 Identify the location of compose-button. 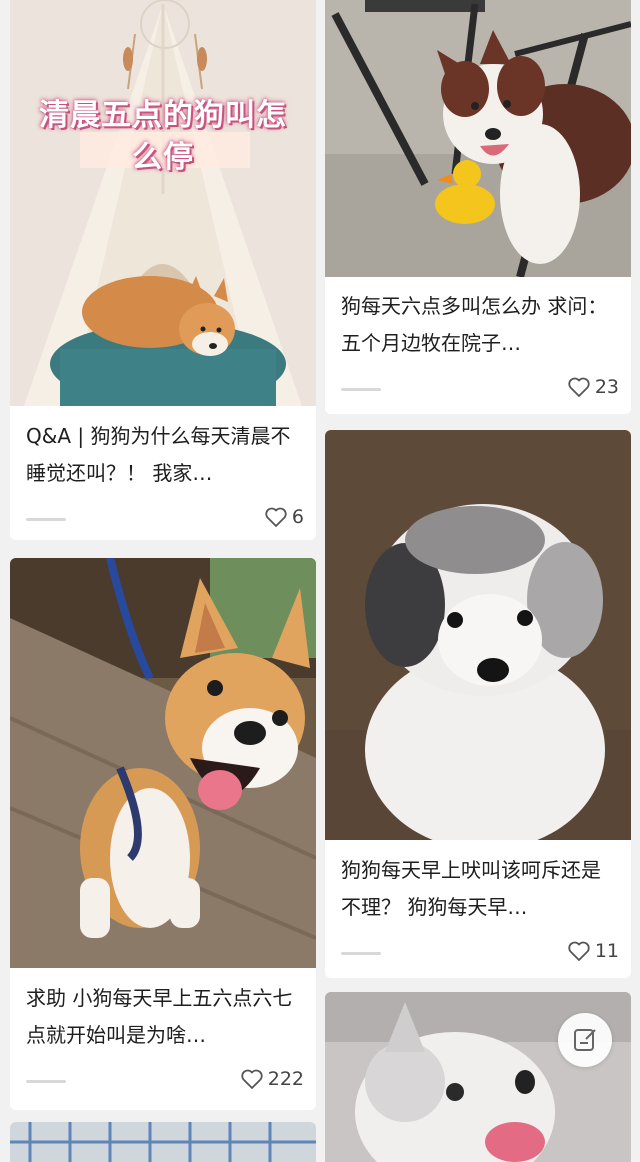
(585, 1040).